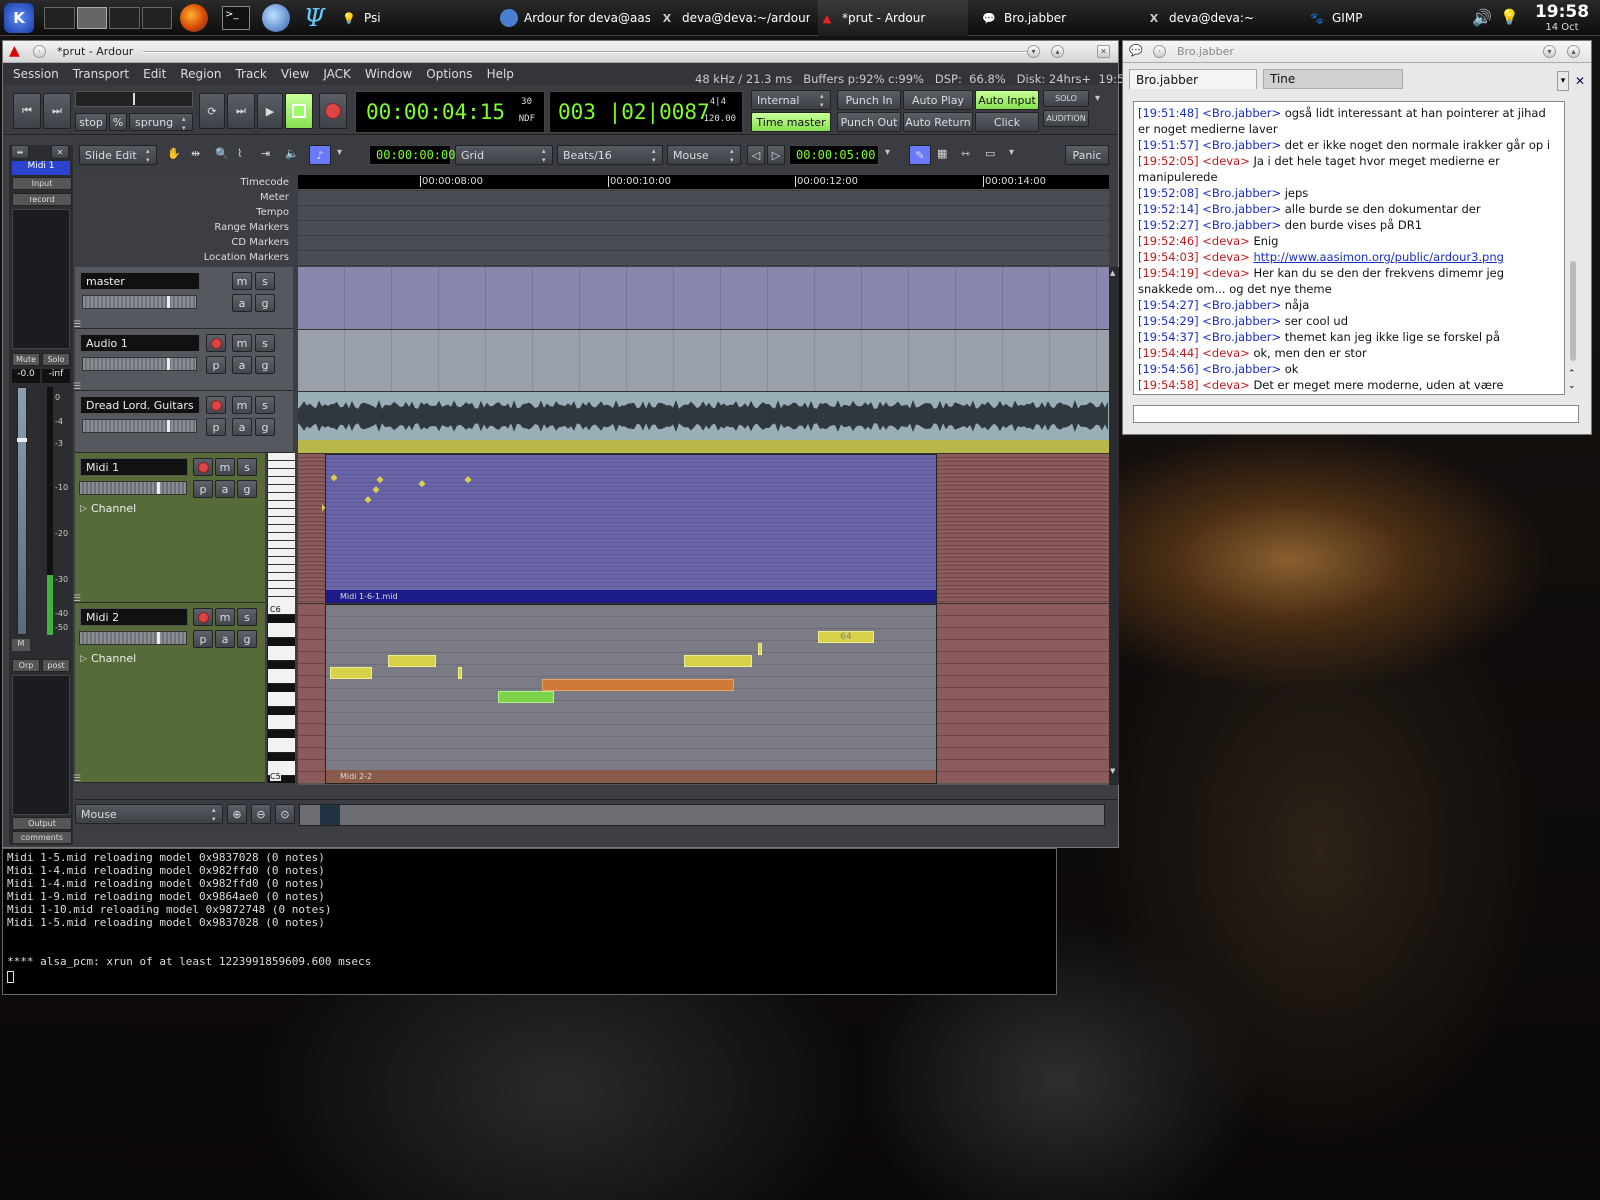  I want to click on punch-out-button: Punch Out, so click(869, 122).